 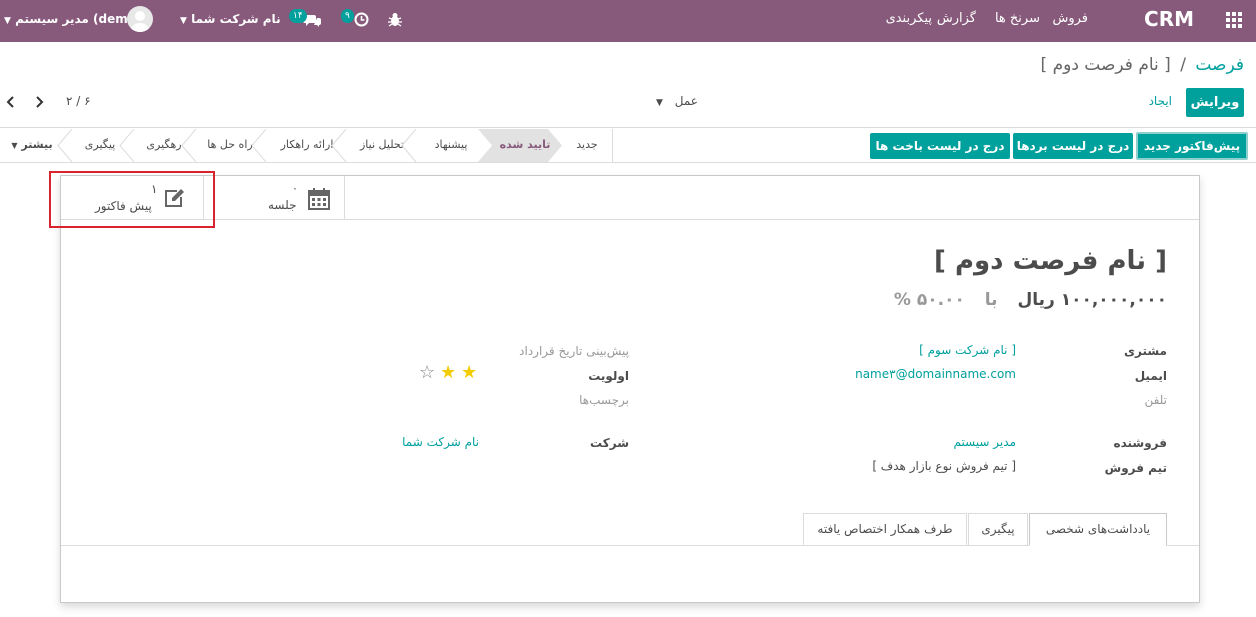 What do you see at coordinates (295, 188) in the screenshot?
I see `meeting-count: ۰` at bounding box center [295, 188].